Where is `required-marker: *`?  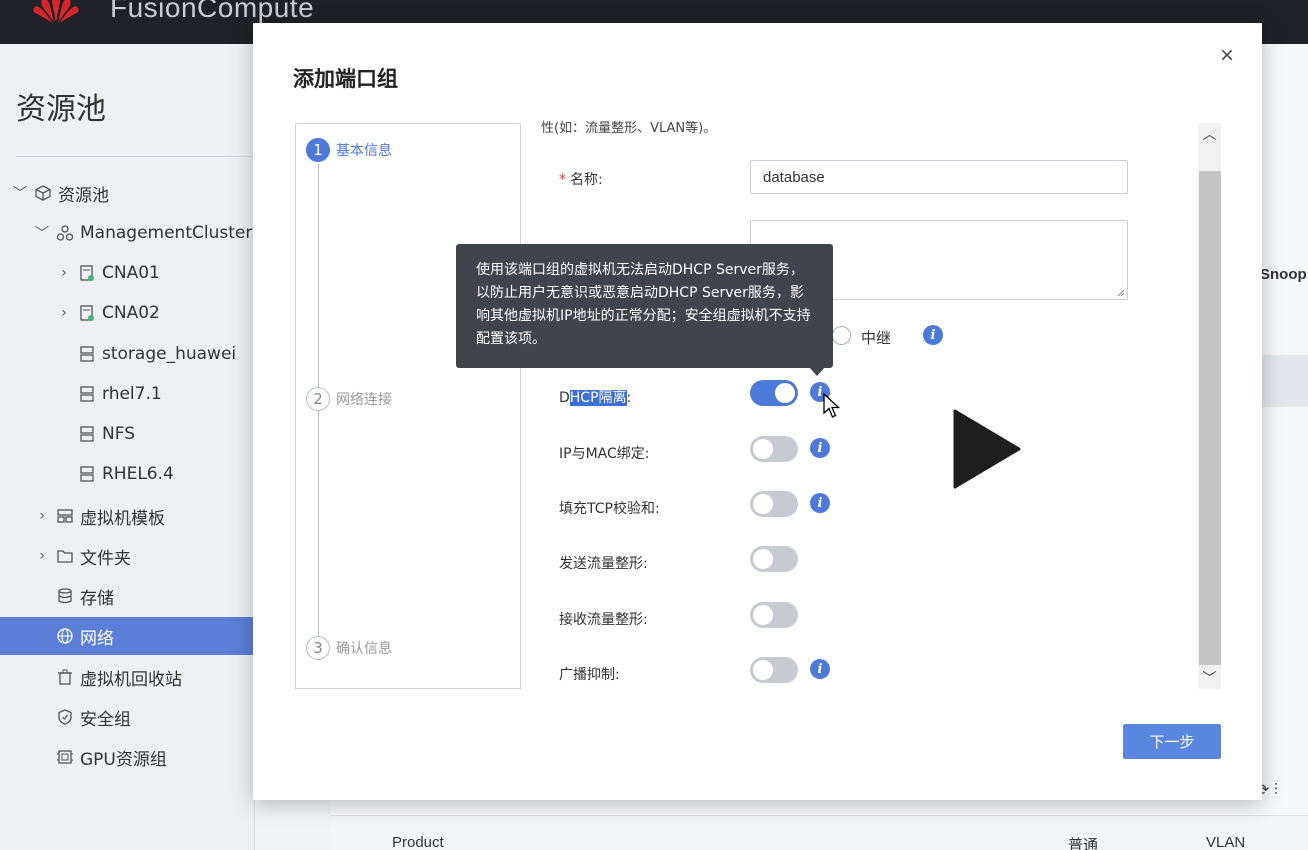 required-marker: * is located at coordinates (562, 180).